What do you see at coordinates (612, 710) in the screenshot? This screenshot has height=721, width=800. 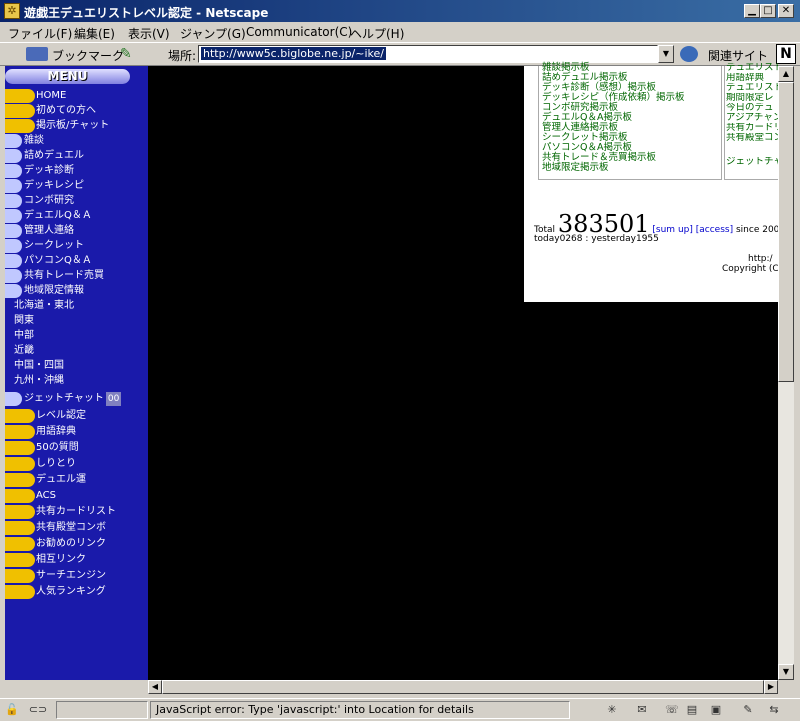 I see `navigator-icon: ✳` at bounding box center [612, 710].